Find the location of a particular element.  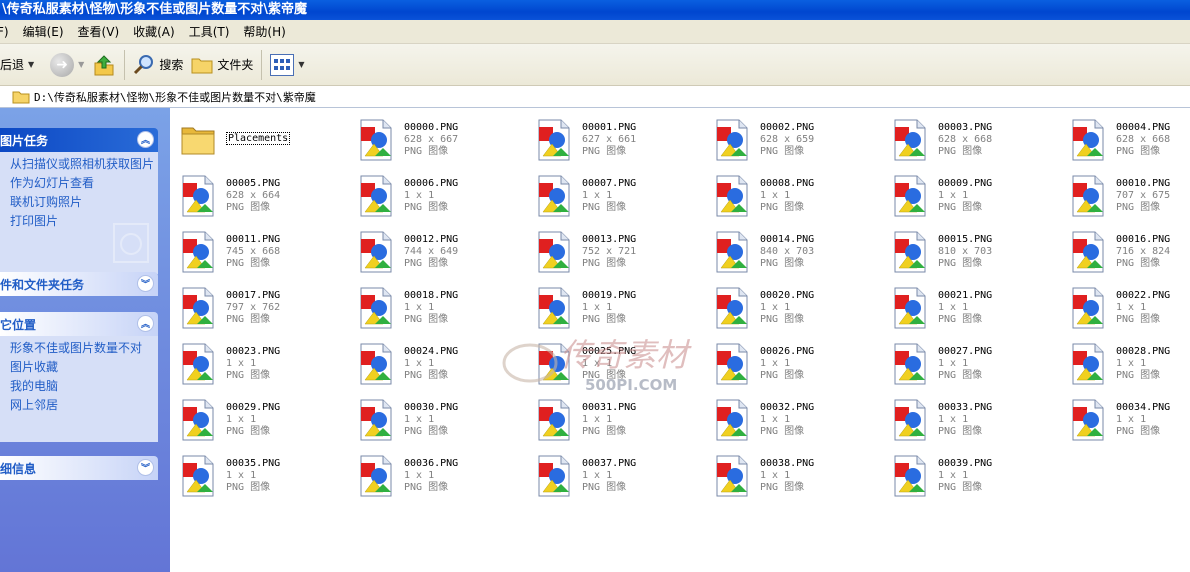

file-tile: 00017.PNG 797 x 762 PNG 图像 is located at coordinates (258, 306).